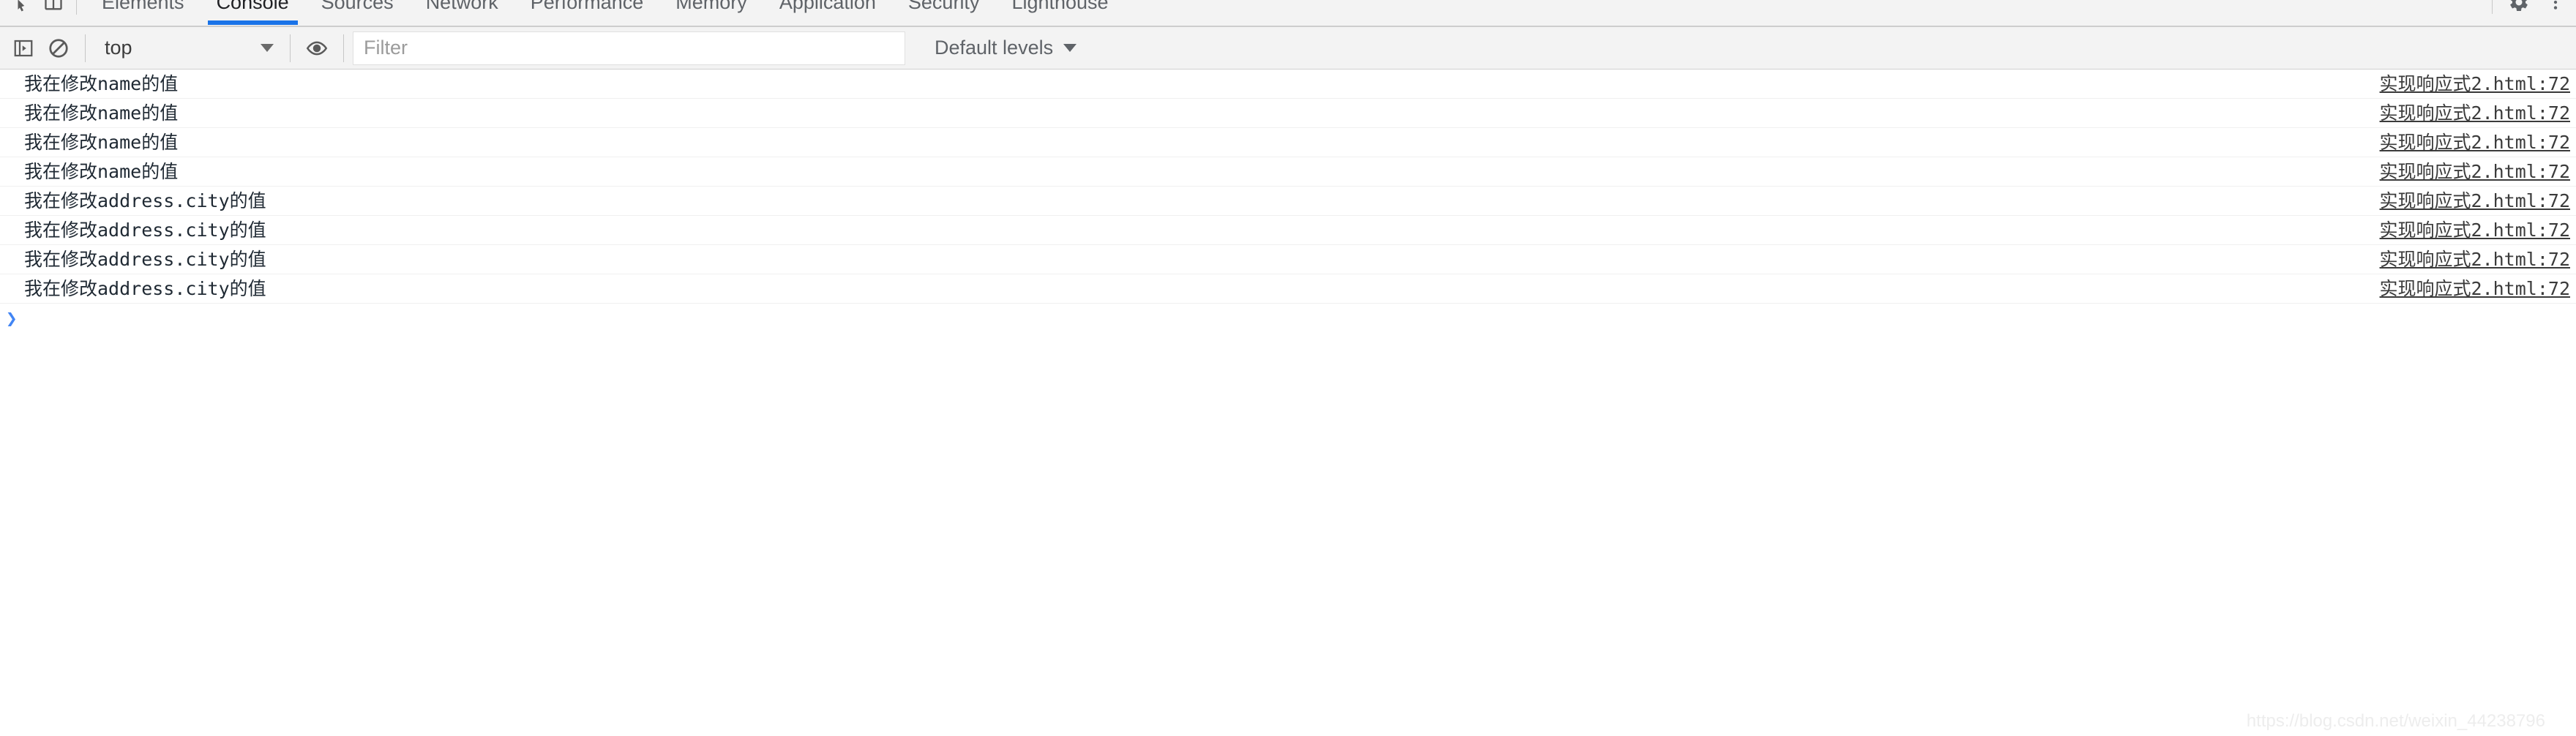  What do you see at coordinates (629, 48) in the screenshot?
I see `filter-input: Filter` at bounding box center [629, 48].